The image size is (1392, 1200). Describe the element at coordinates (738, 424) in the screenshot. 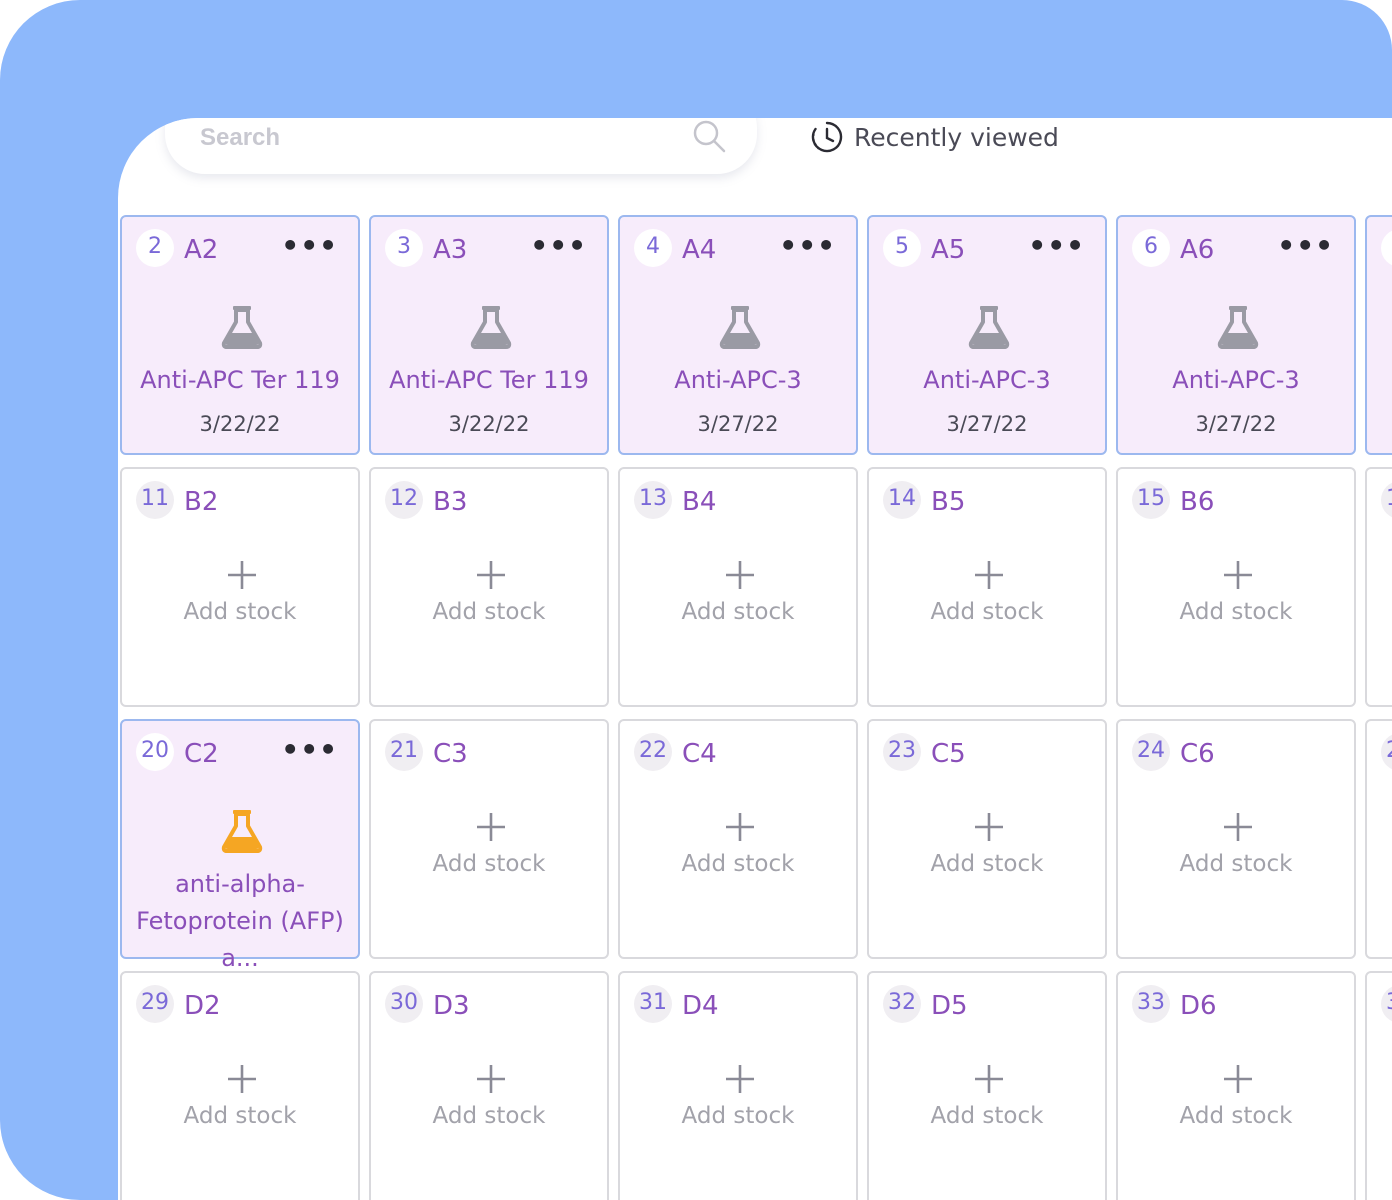

I see `stock-date: 3/27/22` at that location.